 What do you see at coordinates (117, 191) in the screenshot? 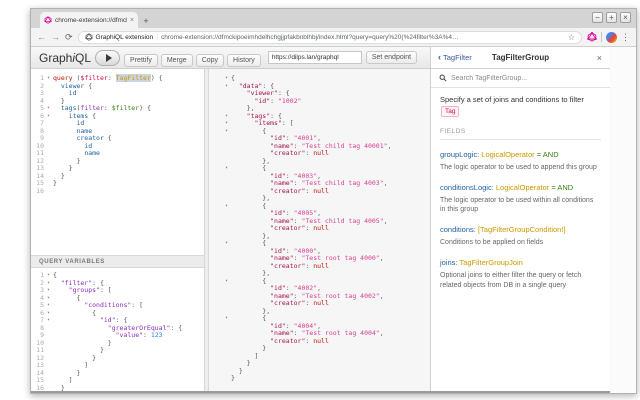
I see `code-line: 16` at bounding box center [117, 191].